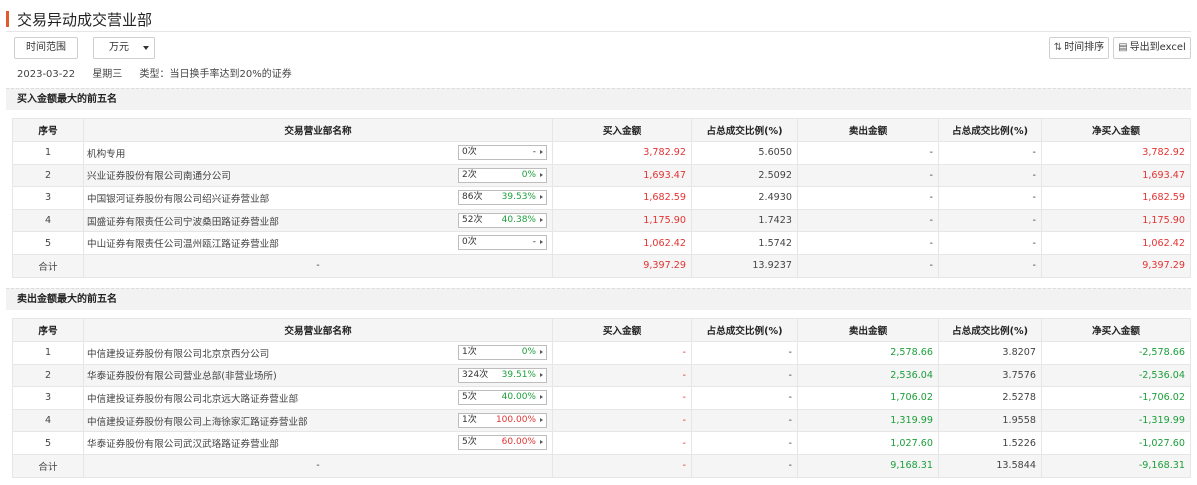 The height and width of the screenshot is (485, 1197). Describe the element at coordinates (744, 153) in the screenshot. I see `buy-ratio: 5.6050` at that location.